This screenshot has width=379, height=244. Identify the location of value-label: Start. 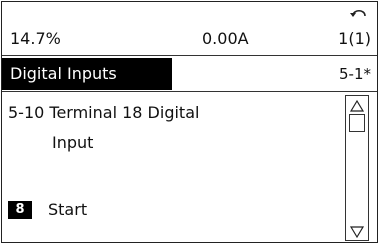
(68, 209).